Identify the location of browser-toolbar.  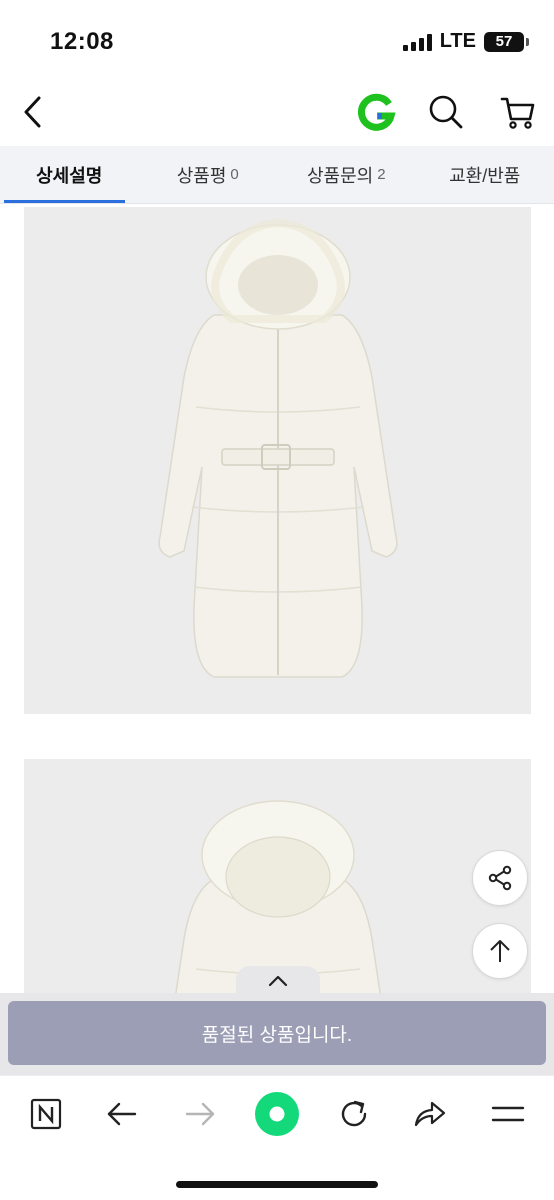
(277, 1137).